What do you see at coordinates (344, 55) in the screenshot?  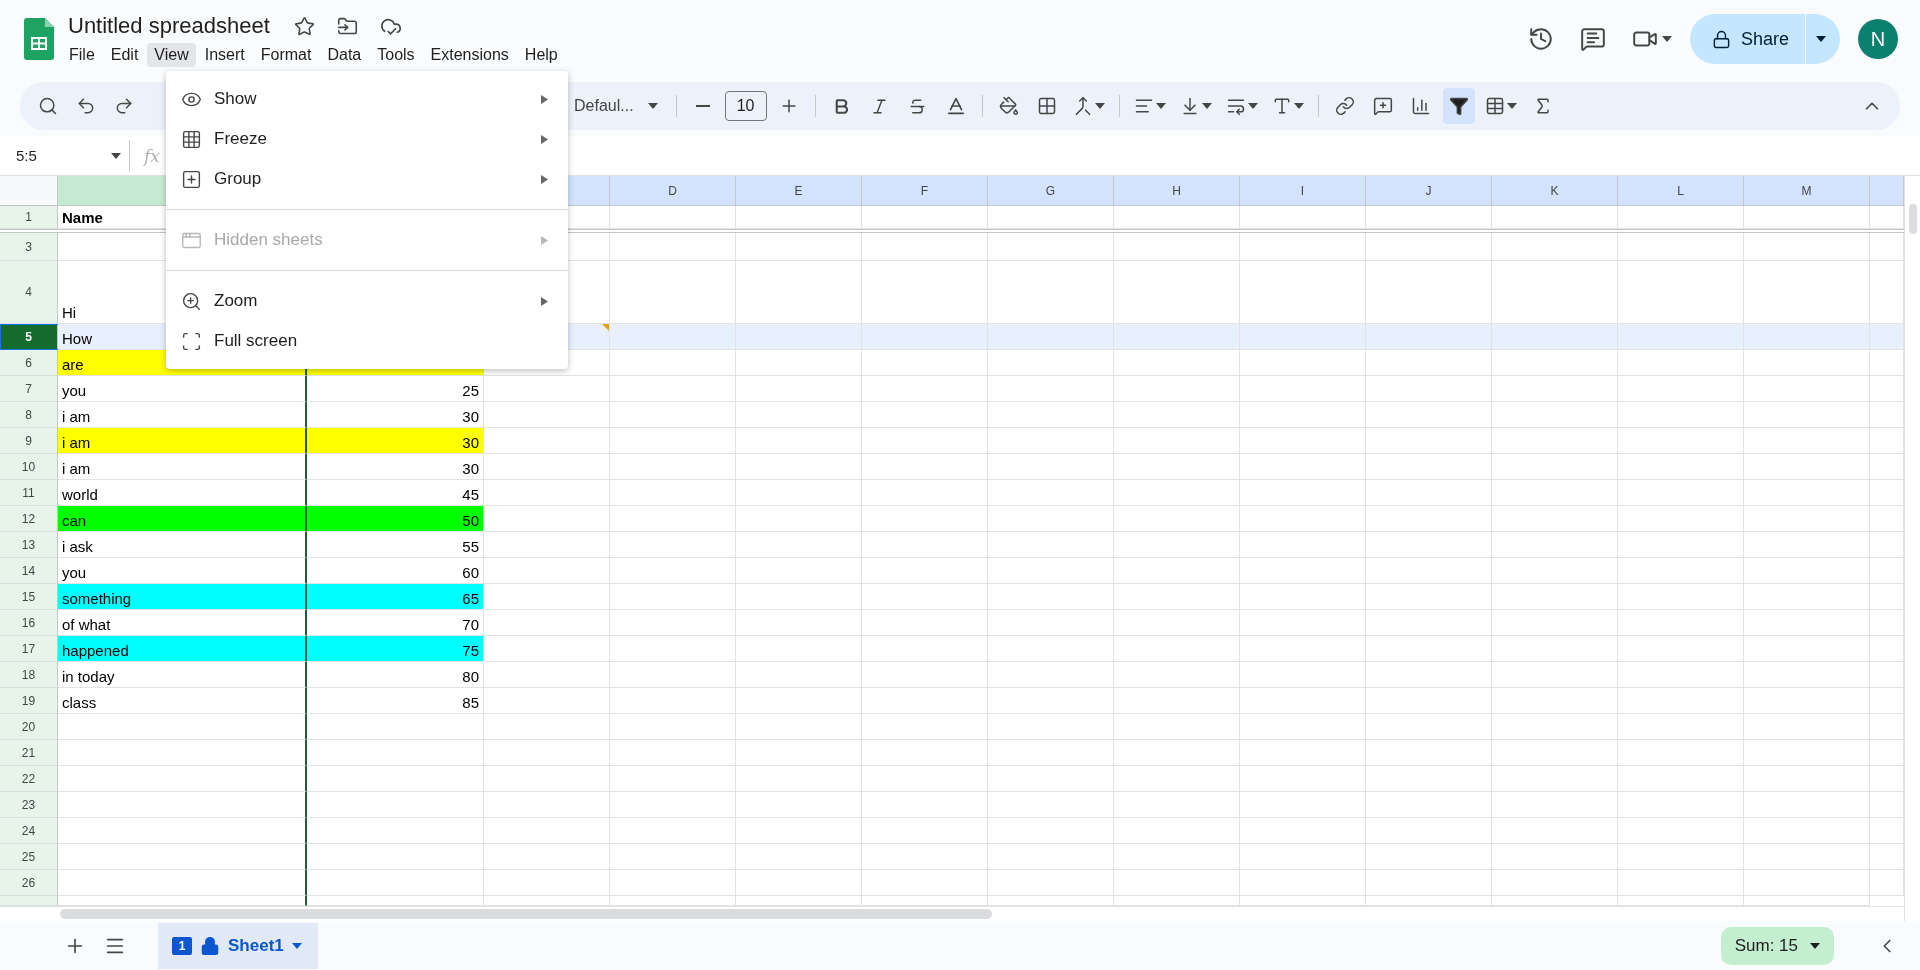 I see `menu-item: Data` at bounding box center [344, 55].